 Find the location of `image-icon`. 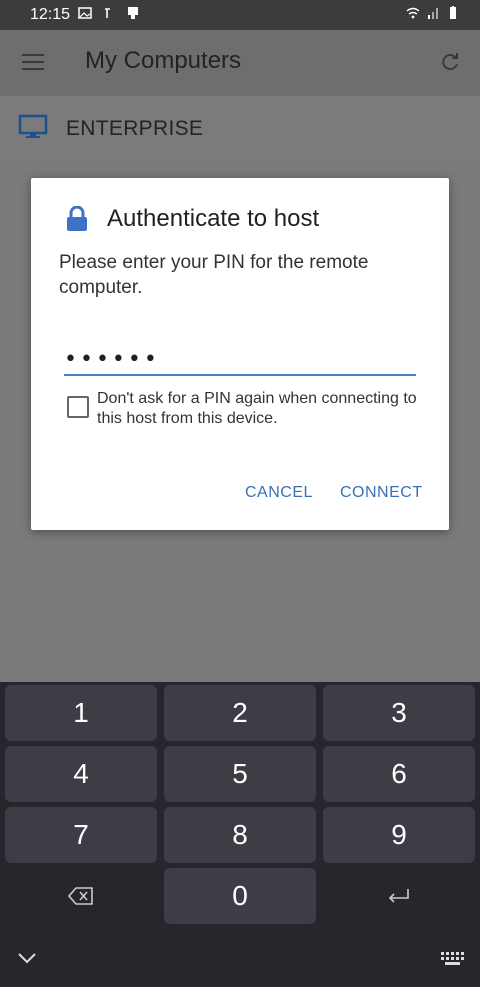

image-icon is located at coordinates (85, 13).